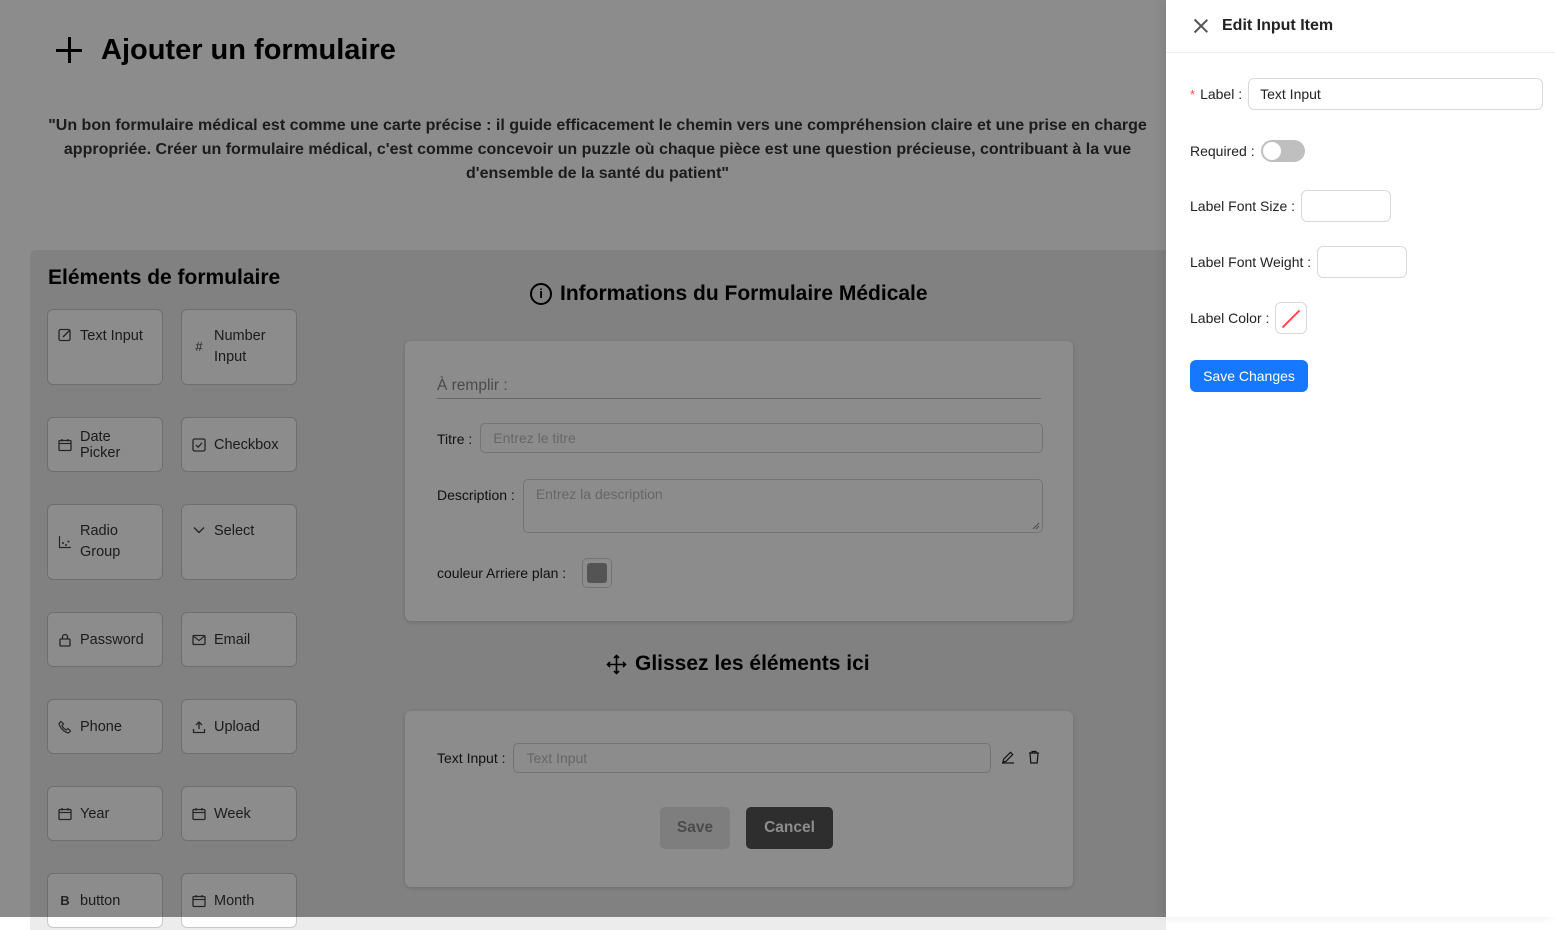  Describe the element at coordinates (1251, 262) in the screenshot. I see `font-weight-label: Label Font Weight :` at that location.